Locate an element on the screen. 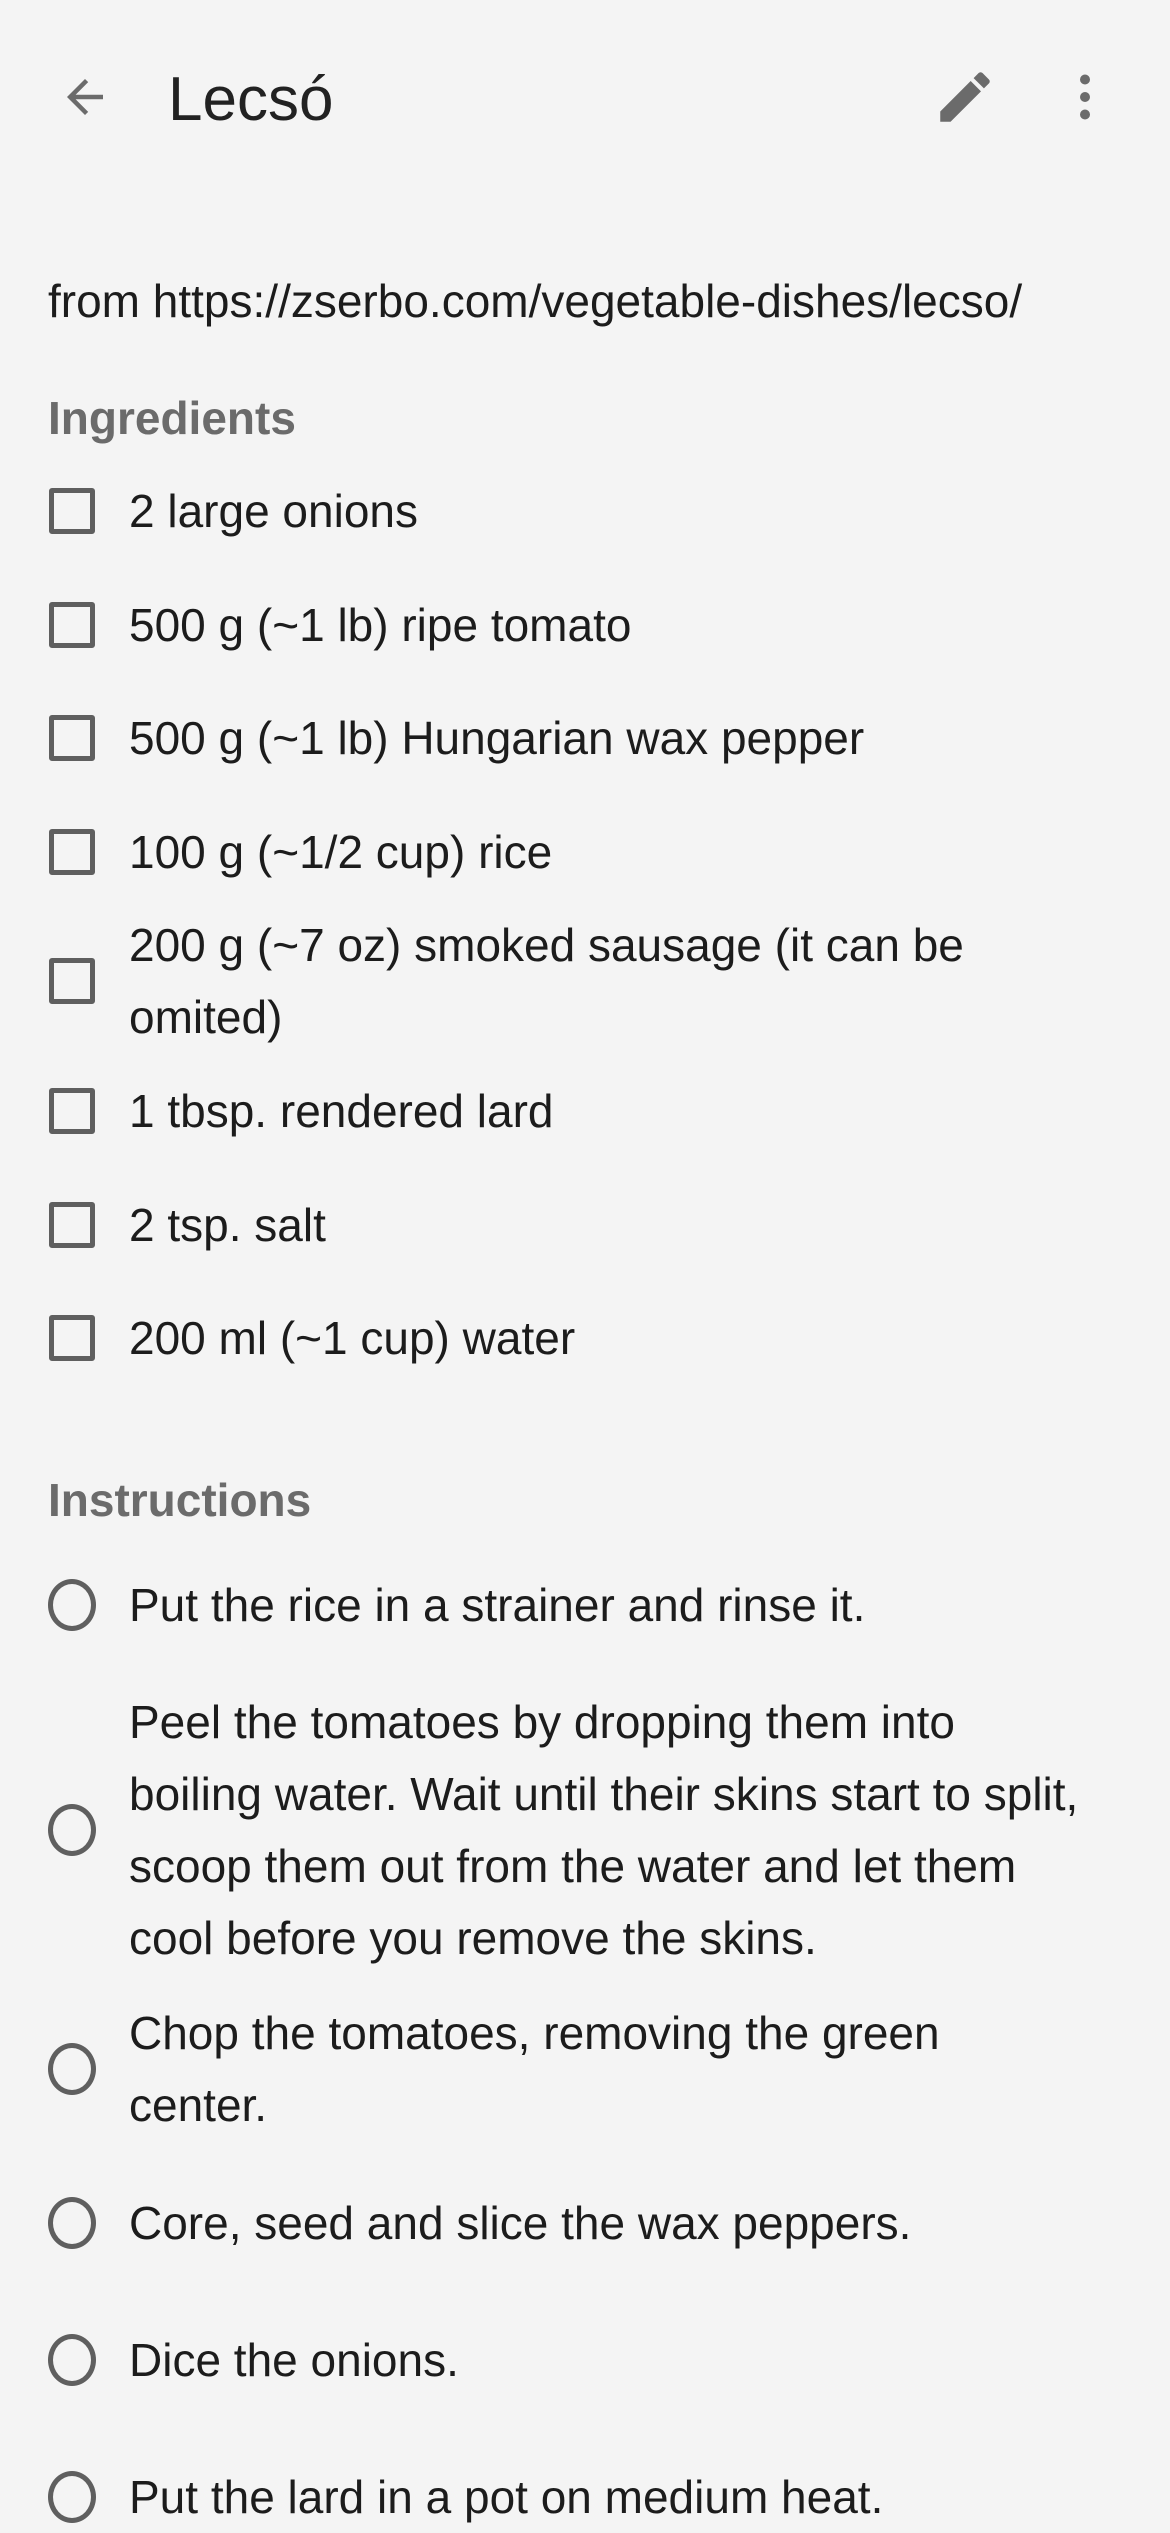 The height and width of the screenshot is (2533, 1170). ingredient-item: 200 ml (~1 cup) water is located at coordinates (585, 1338).